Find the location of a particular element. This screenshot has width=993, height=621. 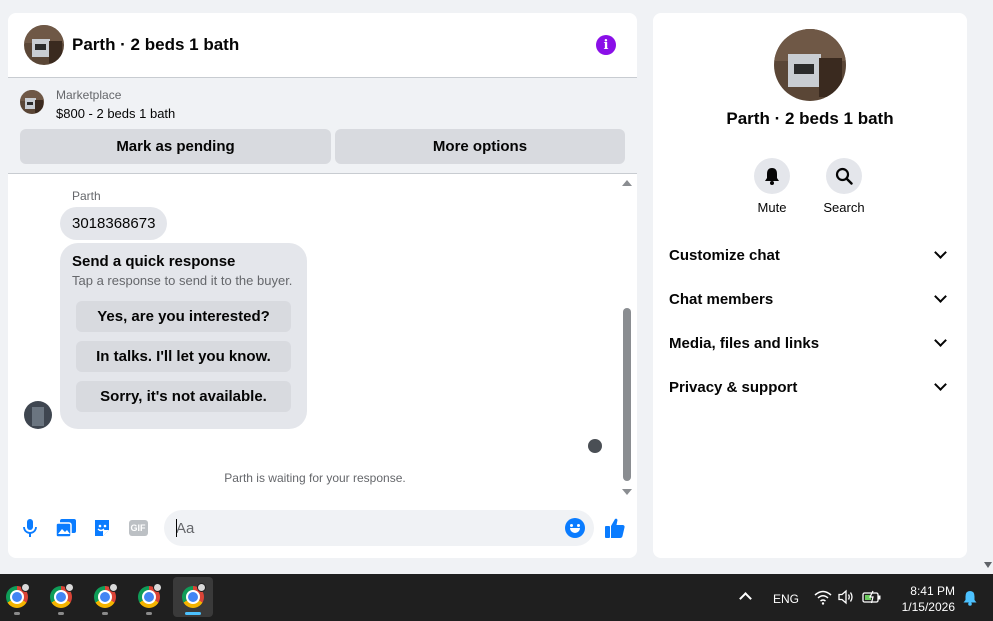

search-icon is located at coordinates (844, 176).